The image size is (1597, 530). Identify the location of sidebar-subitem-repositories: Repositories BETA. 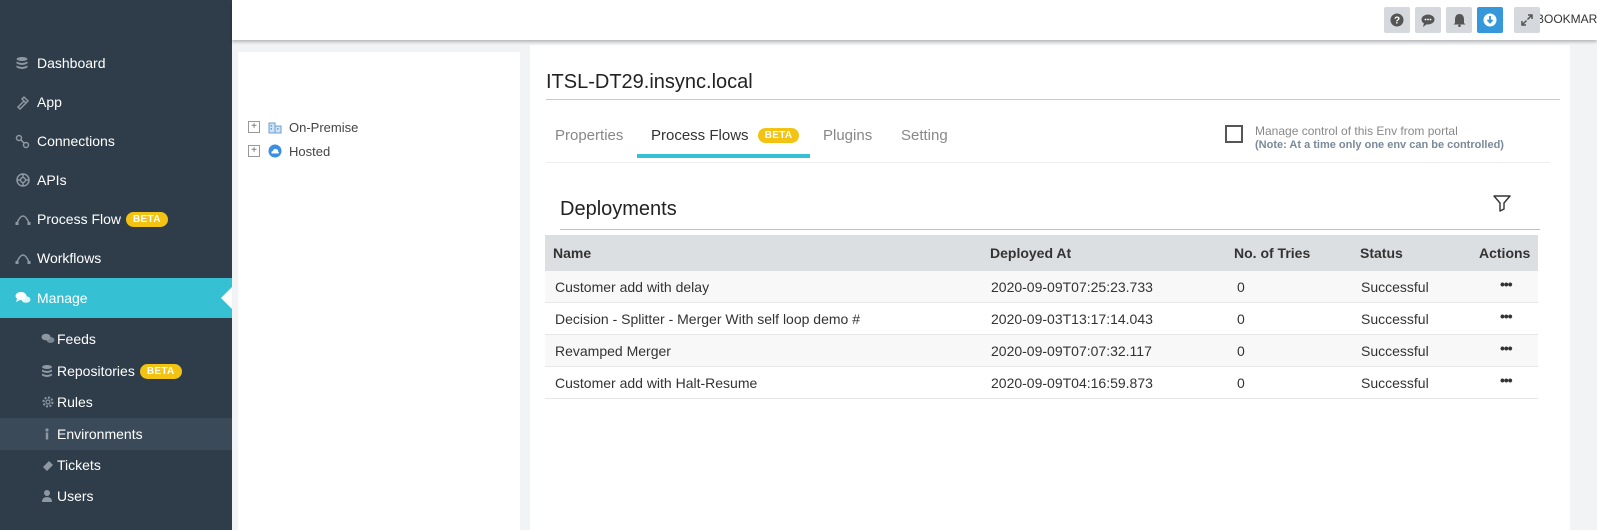
(116, 371).